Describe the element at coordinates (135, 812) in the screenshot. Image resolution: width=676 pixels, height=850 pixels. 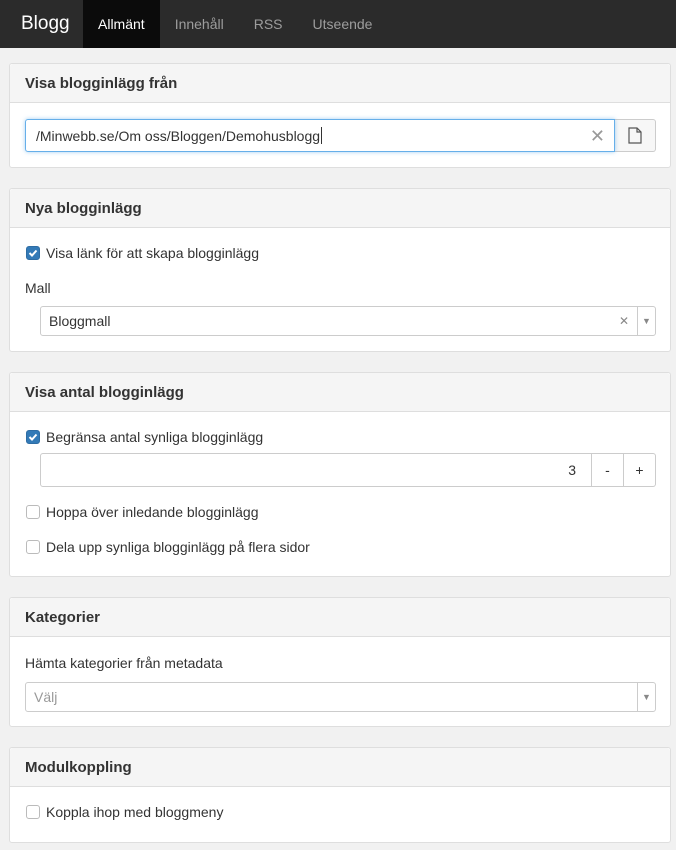
I see `link-menu-label: Koppla ihop med bloggmeny` at that location.